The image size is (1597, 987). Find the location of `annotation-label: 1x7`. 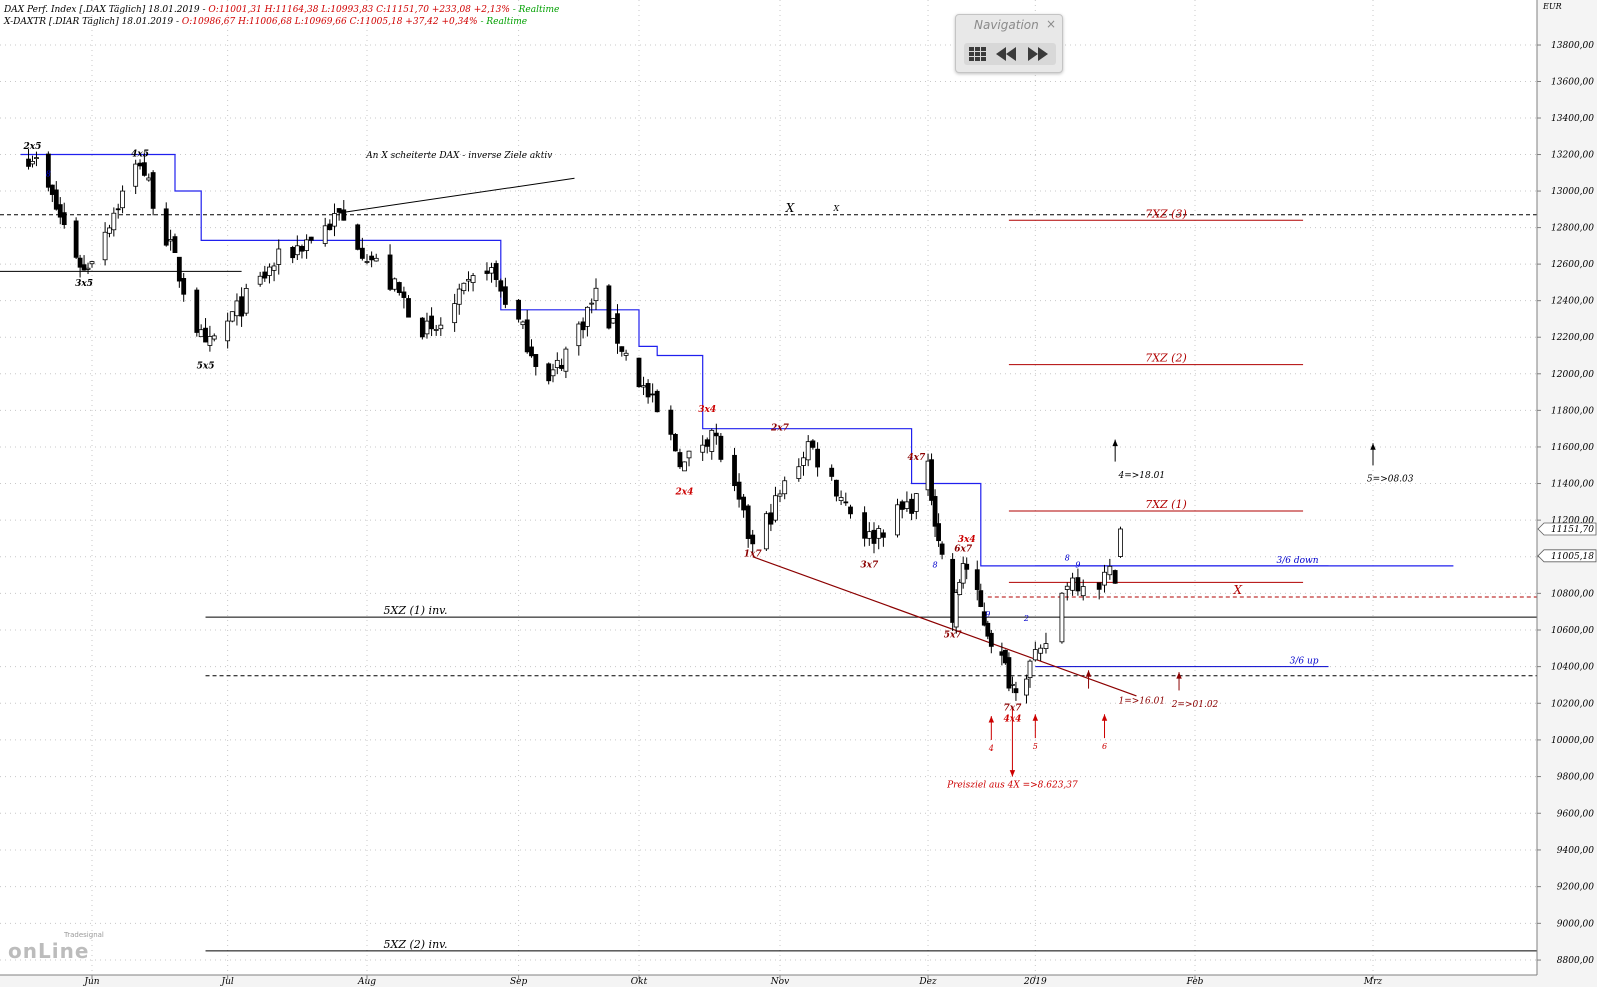

annotation-label: 1x7 is located at coordinates (753, 555).